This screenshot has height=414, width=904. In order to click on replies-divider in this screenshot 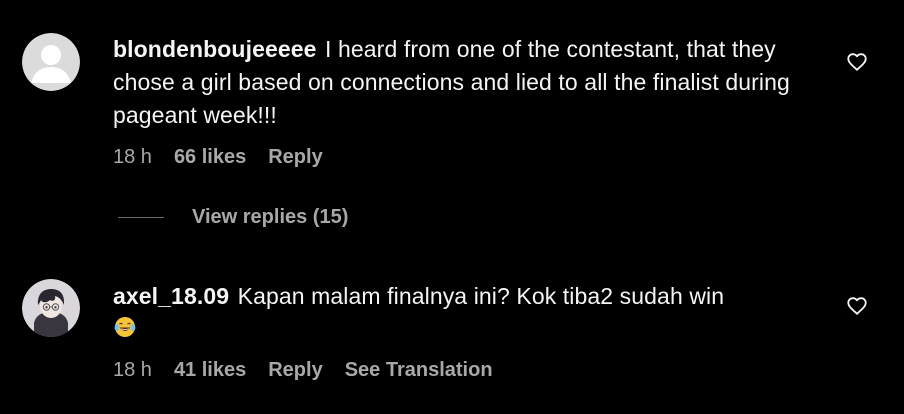, I will do `click(141, 217)`.